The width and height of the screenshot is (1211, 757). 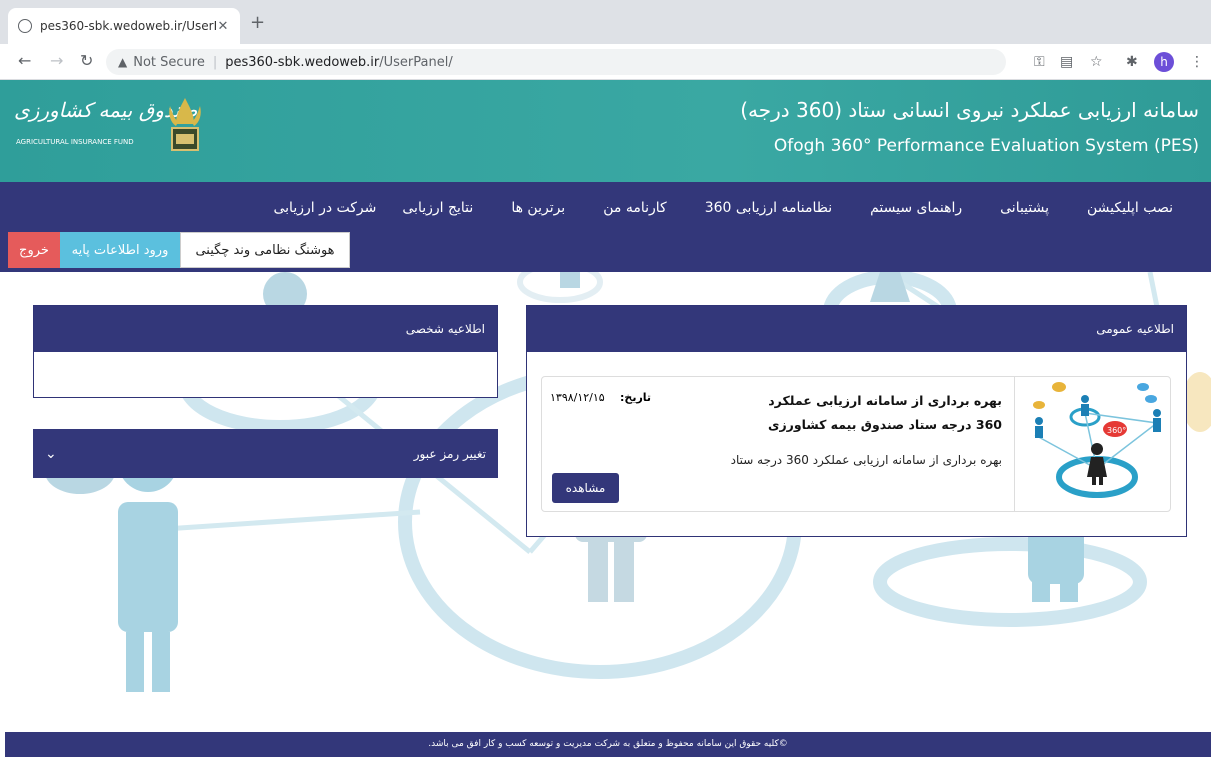 I want to click on svg-text: 360°, so click(x=1116, y=430).